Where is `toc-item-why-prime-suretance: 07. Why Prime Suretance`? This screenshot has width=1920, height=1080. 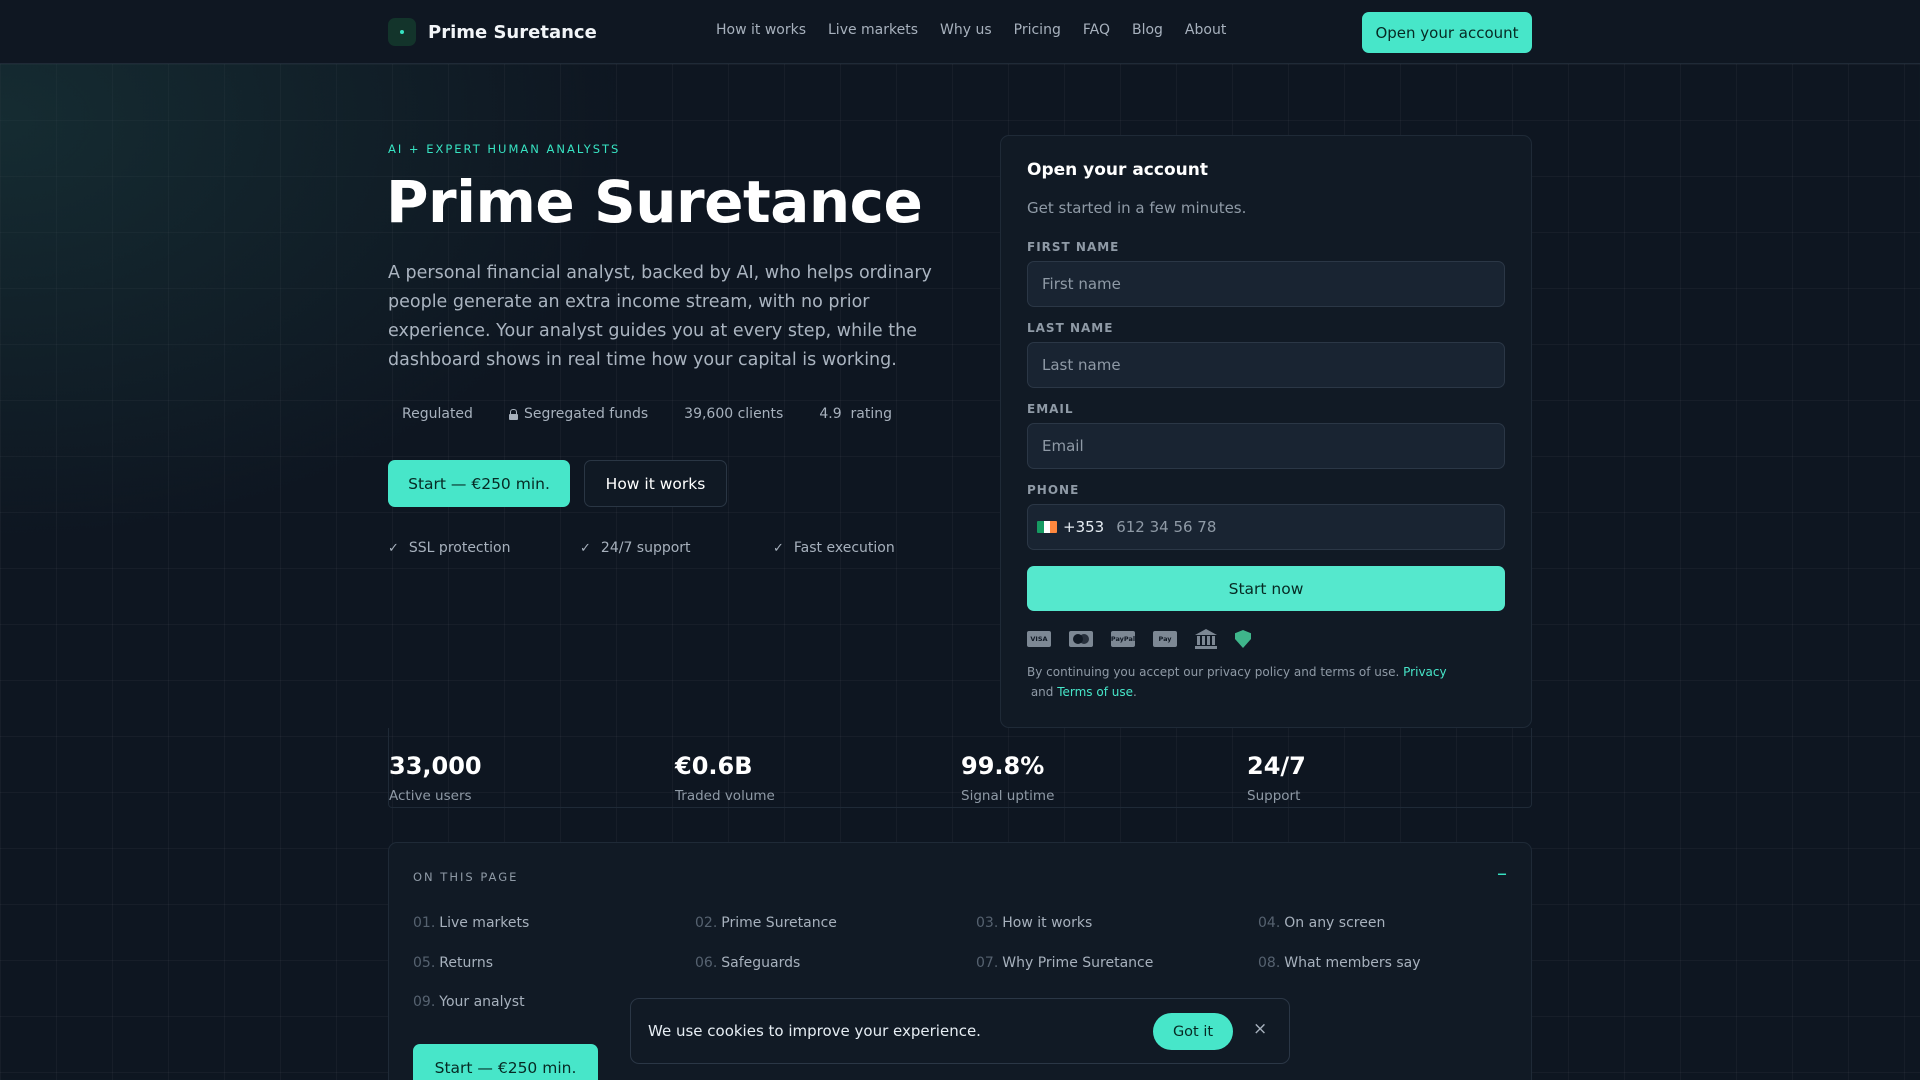 toc-item-why-prime-suretance: 07. Why Prime Suretance is located at coordinates (1064, 963).